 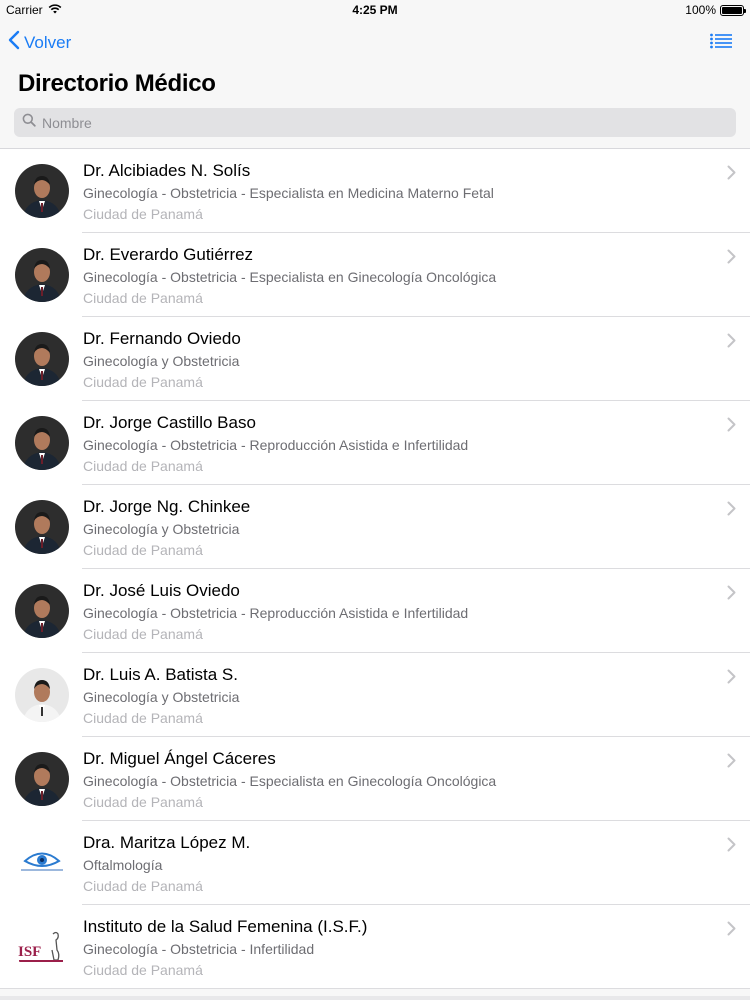 I want to click on battery-icon, so click(x=733, y=10).